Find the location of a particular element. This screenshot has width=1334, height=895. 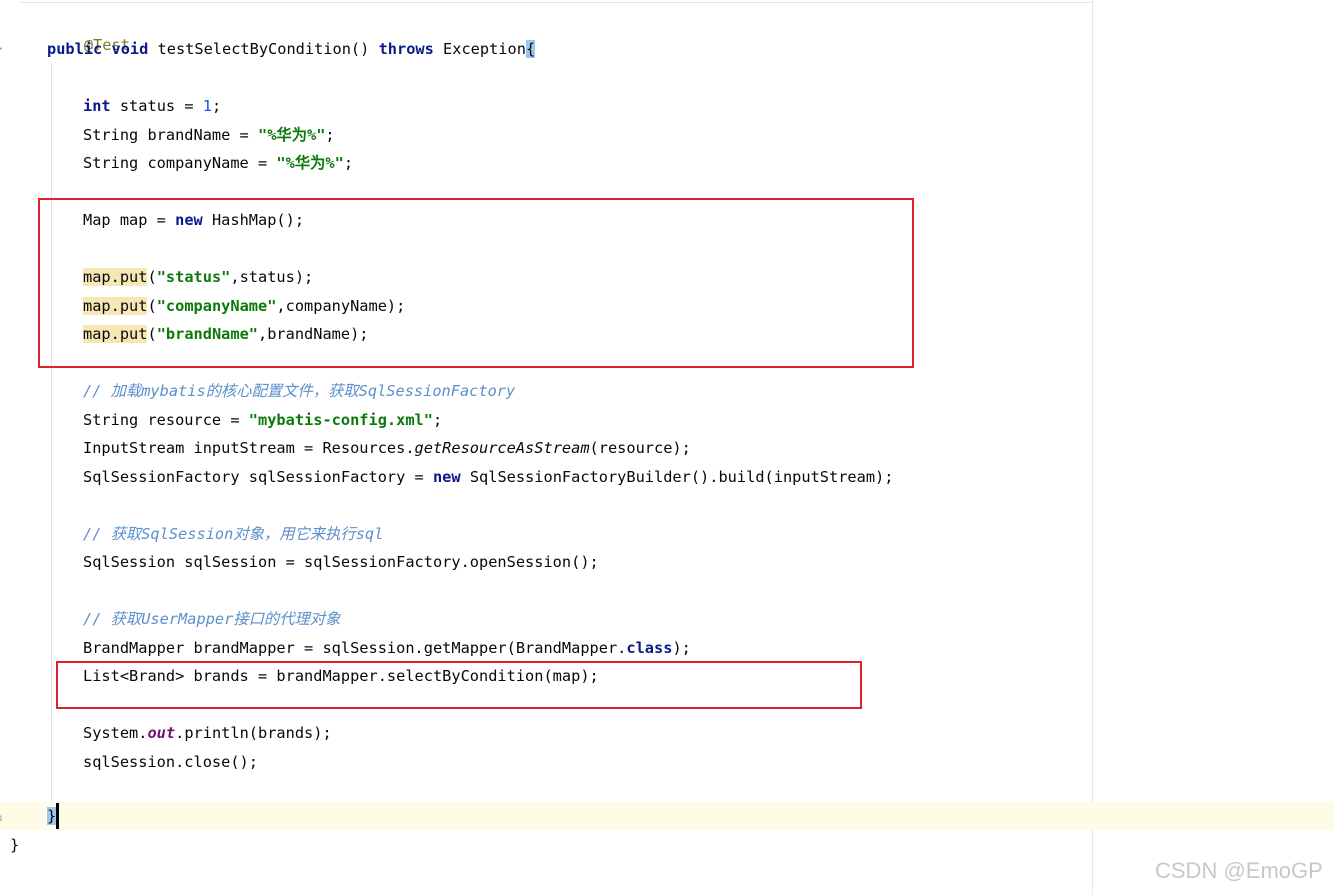

run-test-gutter-icon: ⊳ is located at coordinates (4, 49).